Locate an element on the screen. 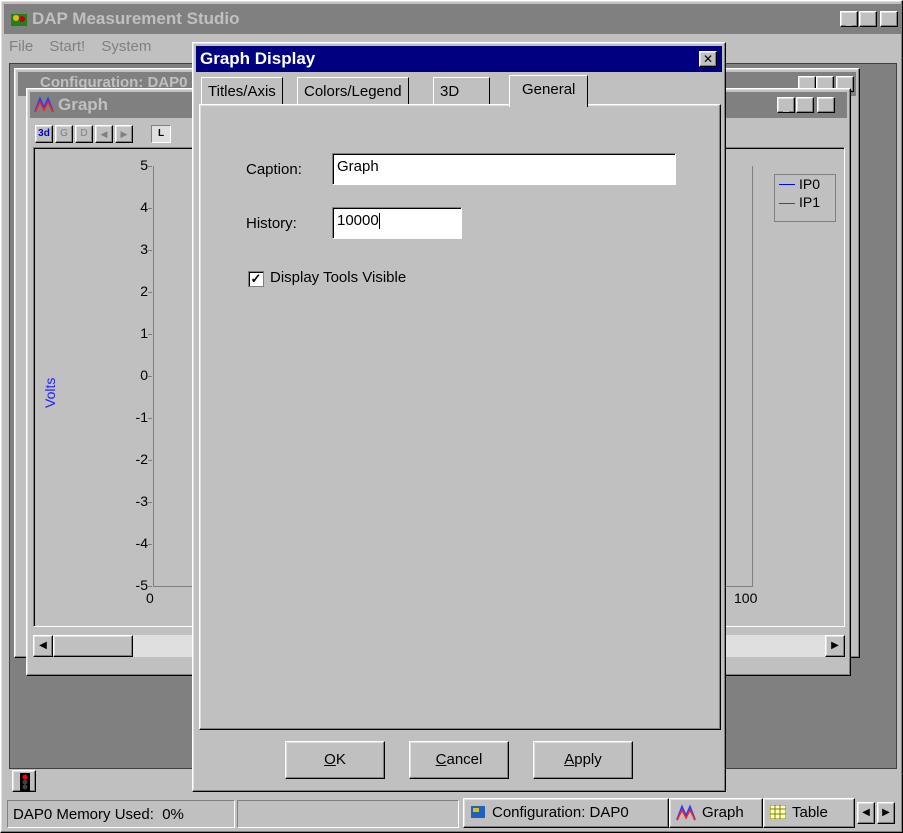 The image size is (903, 833). y-tick-label: 4 is located at coordinates (144, 207).